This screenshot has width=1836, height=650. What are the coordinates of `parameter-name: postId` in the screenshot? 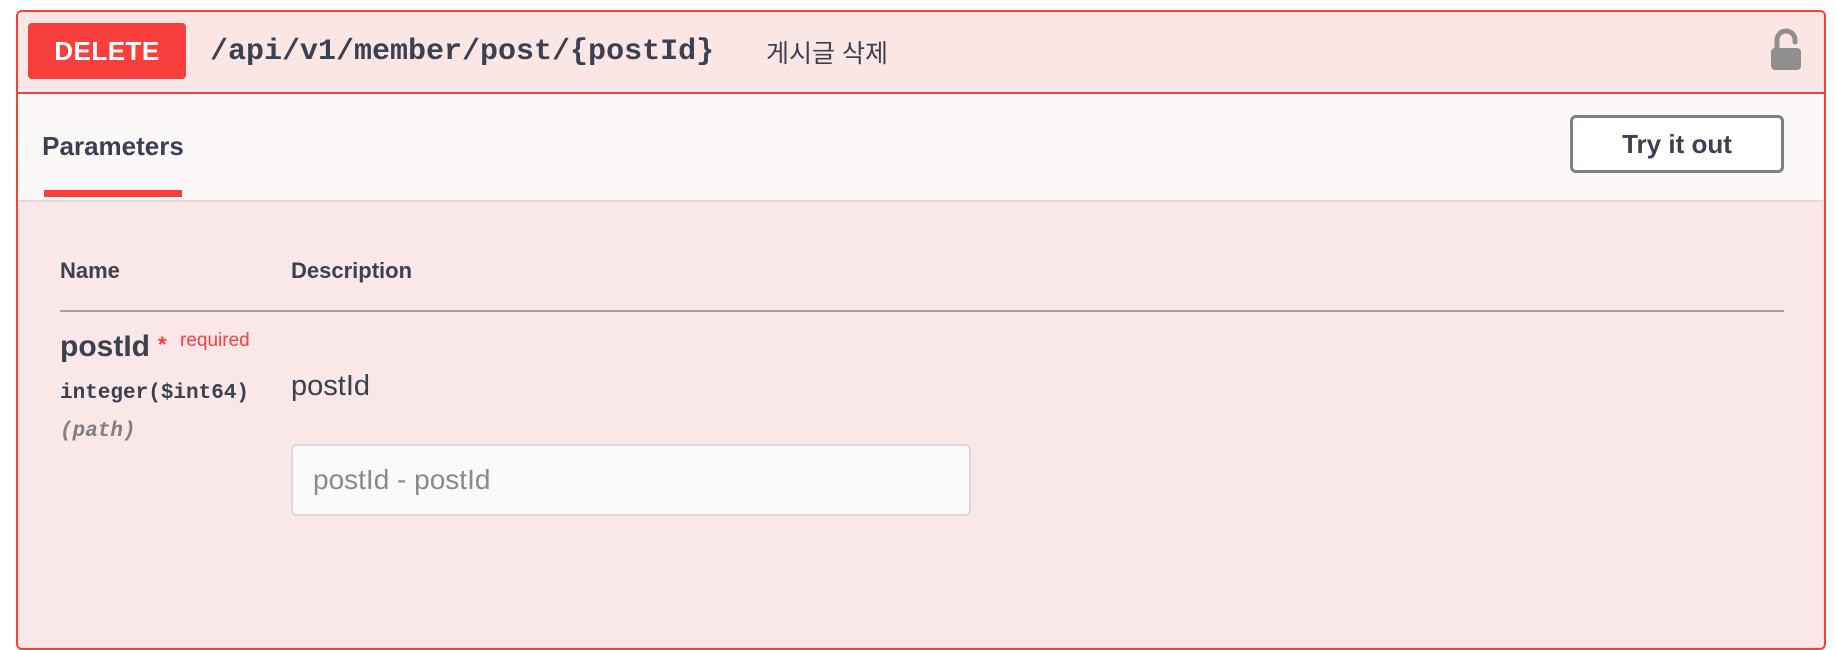 It's located at (105, 346).